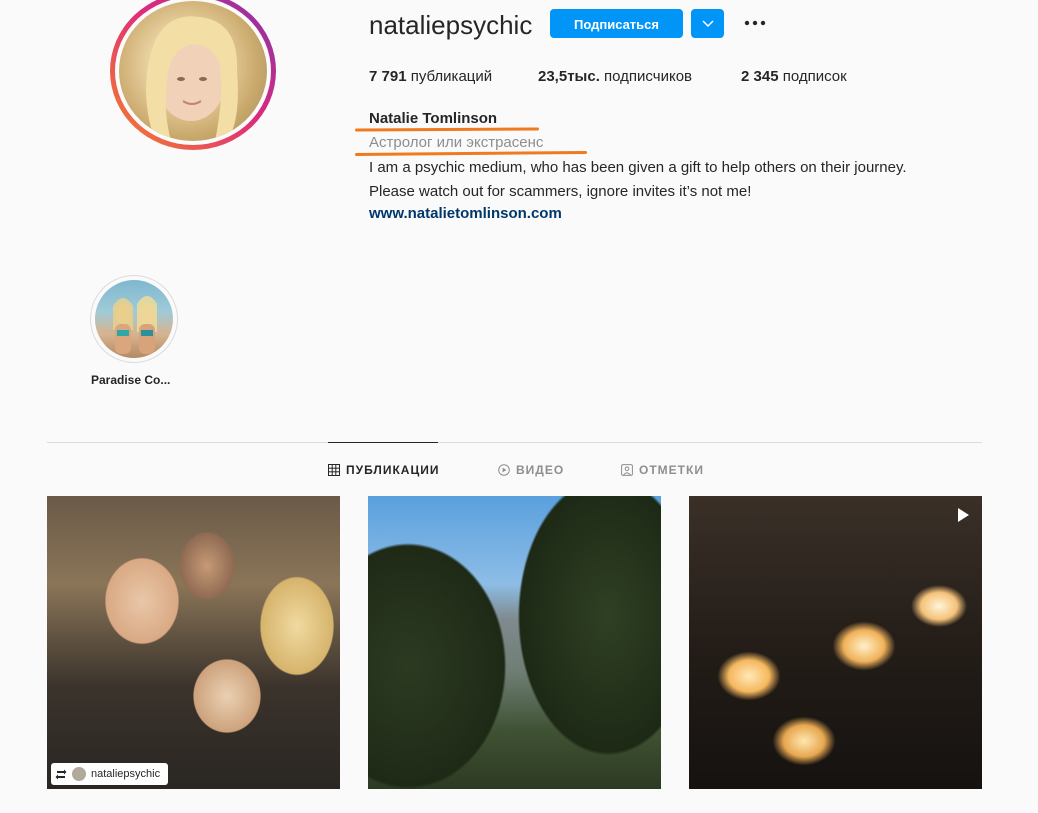  I want to click on chevron-down-icon, so click(708, 24).